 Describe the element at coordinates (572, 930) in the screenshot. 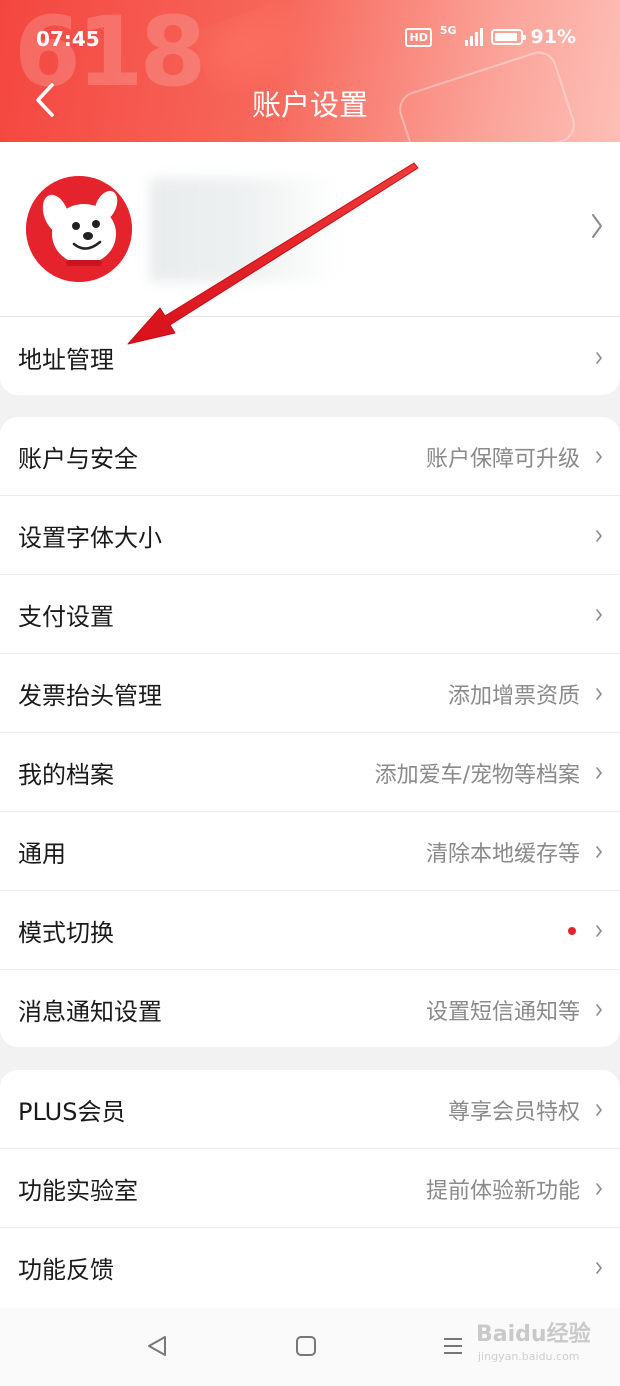

I see `notification-dot` at that location.